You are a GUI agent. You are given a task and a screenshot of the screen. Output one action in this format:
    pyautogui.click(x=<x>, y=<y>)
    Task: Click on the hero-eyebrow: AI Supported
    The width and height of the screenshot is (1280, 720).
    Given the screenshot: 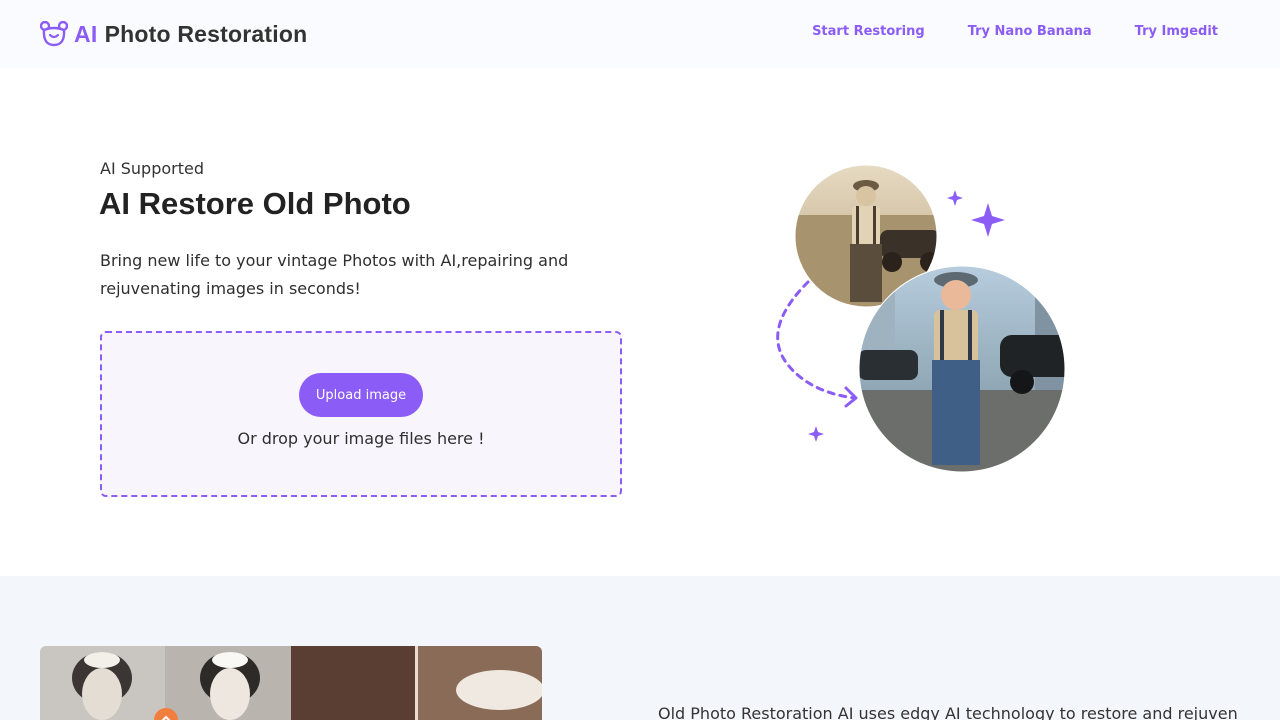 What is the action you would take?
    pyautogui.click(x=152, y=168)
    